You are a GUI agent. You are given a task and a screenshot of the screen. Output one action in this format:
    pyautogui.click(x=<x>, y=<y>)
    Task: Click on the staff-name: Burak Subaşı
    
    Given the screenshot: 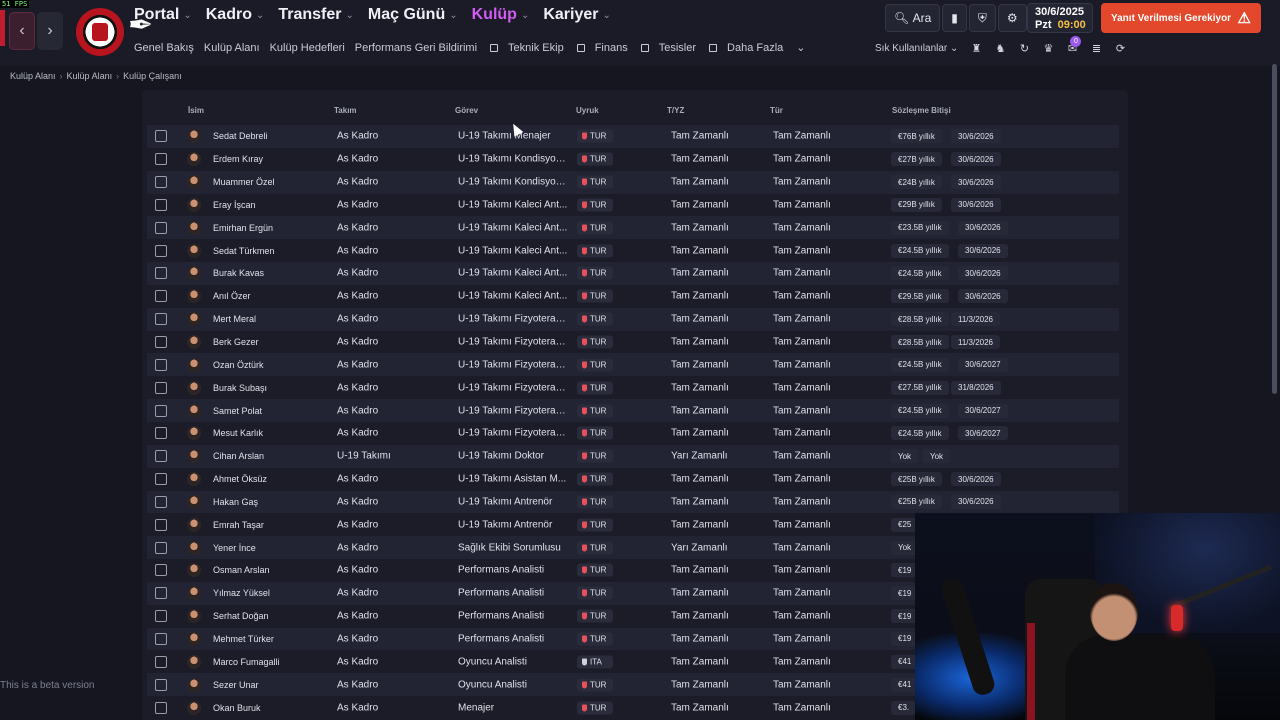 What is the action you would take?
    pyautogui.click(x=240, y=388)
    